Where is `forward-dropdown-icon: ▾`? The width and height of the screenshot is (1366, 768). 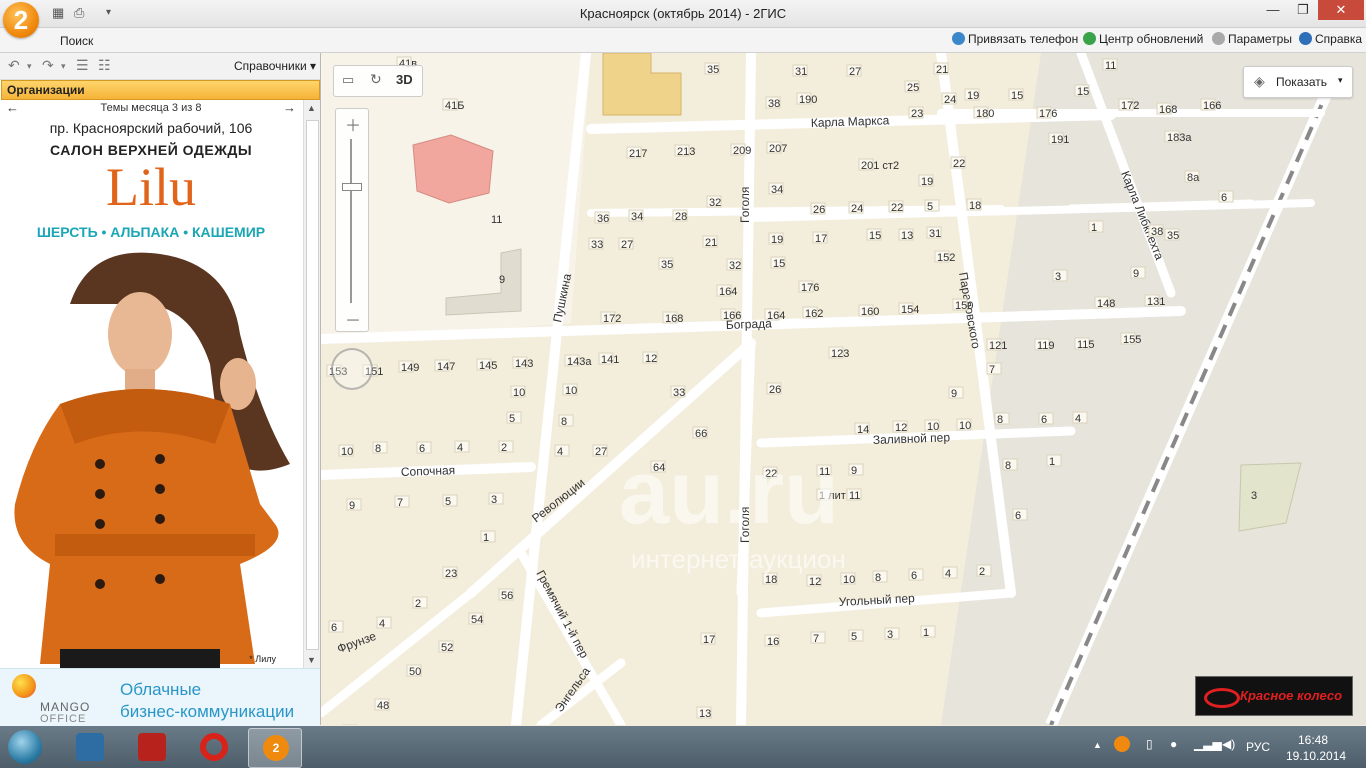 forward-dropdown-icon: ▾ is located at coordinates (63, 66).